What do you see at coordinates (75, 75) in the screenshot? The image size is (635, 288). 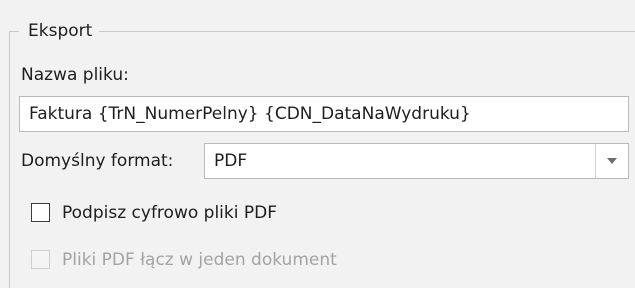 I see `file-name-label: Nazwa pliku:` at bounding box center [75, 75].